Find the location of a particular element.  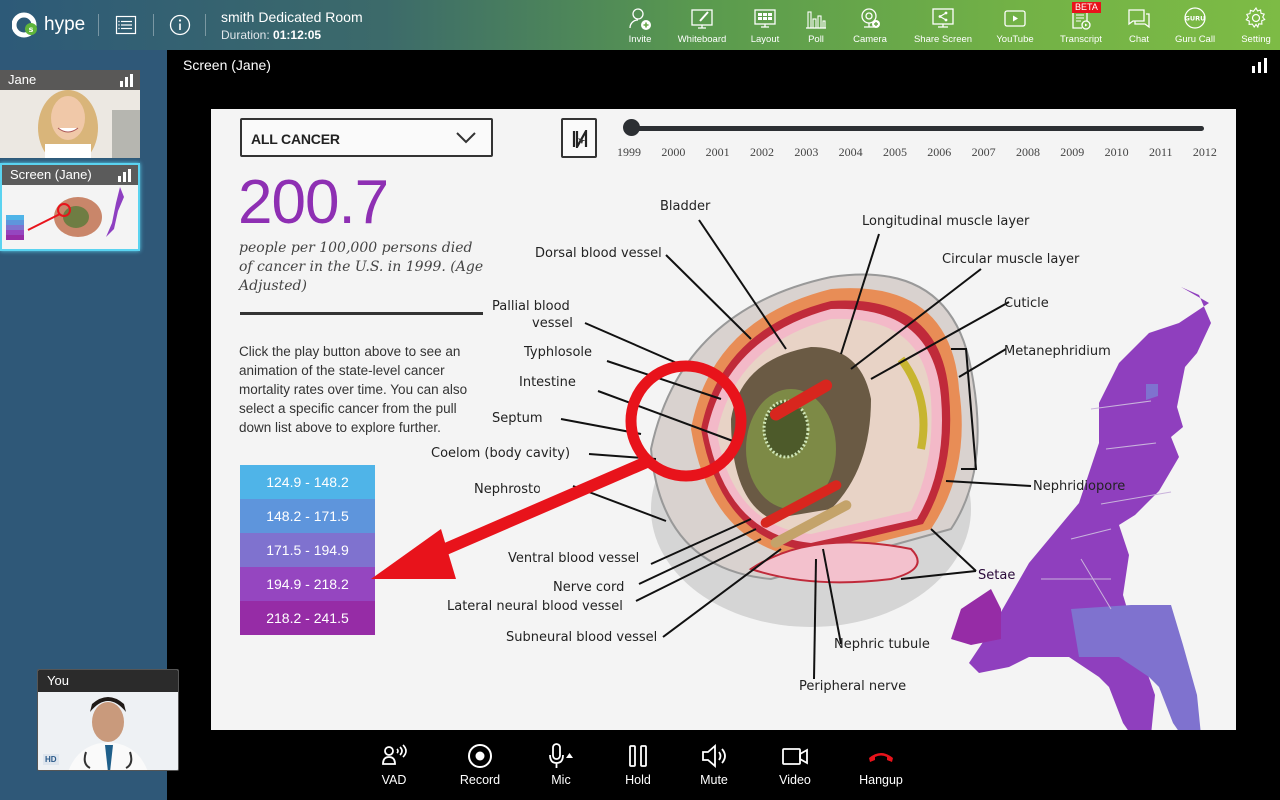

whiteboard-button: Whiteboard is located at coordinates (702, 25).